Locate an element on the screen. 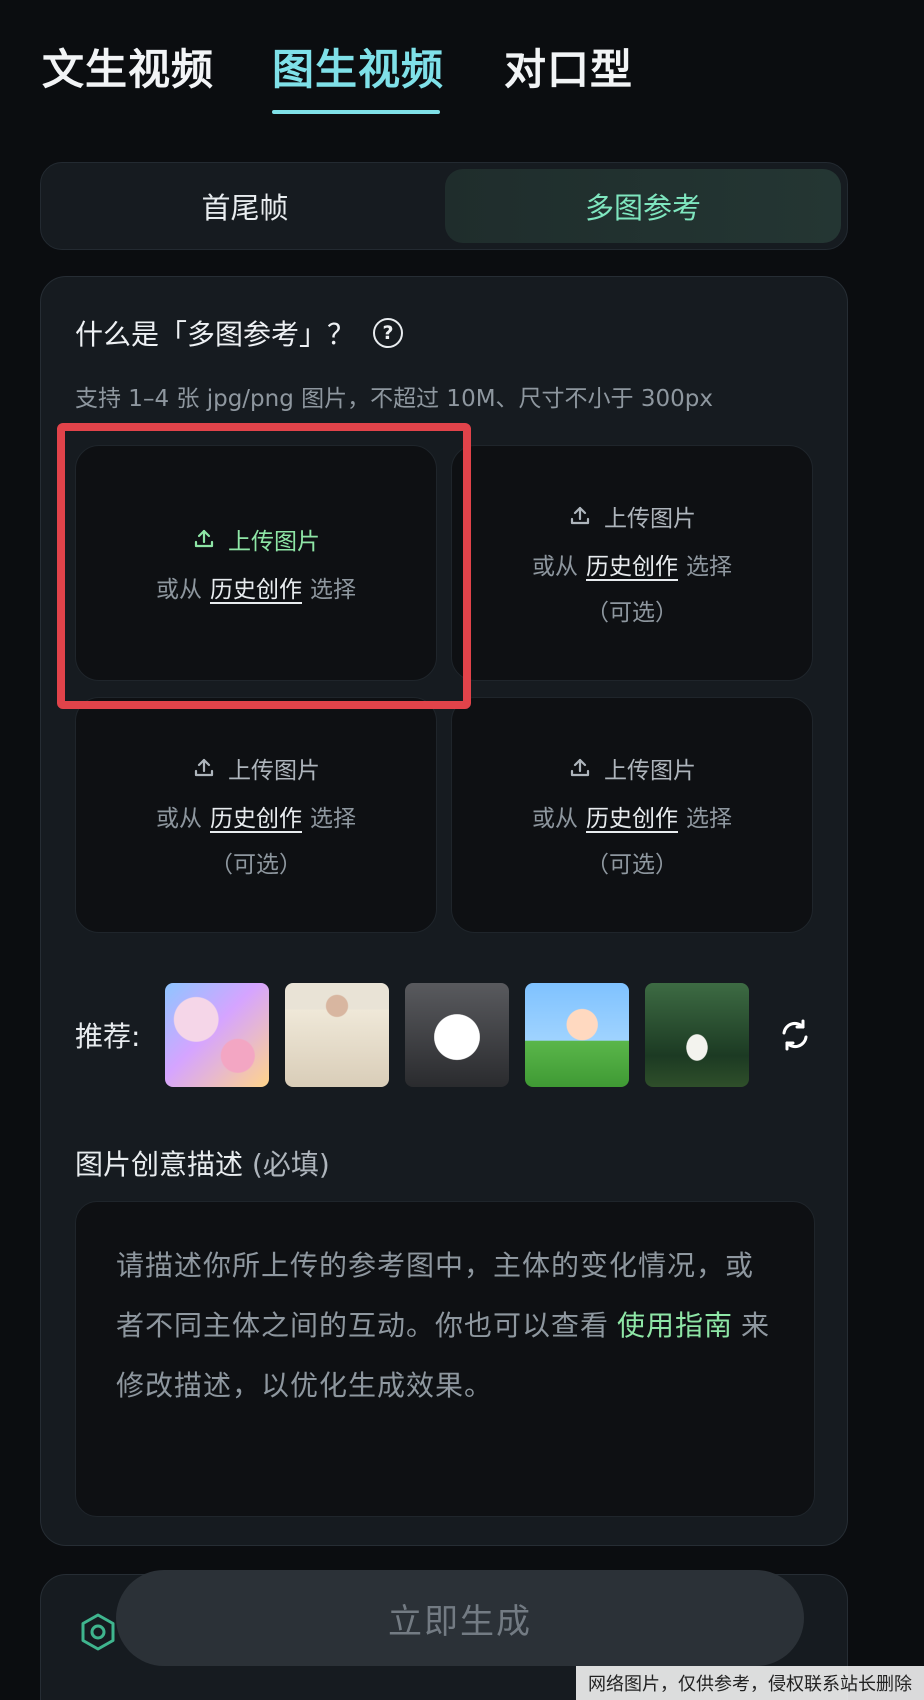 This screenshot has height=1700, width=924. upload-slot-4: 上传图片 或从 历史创作 选择 （可选） is located at coordinates (632, 815).